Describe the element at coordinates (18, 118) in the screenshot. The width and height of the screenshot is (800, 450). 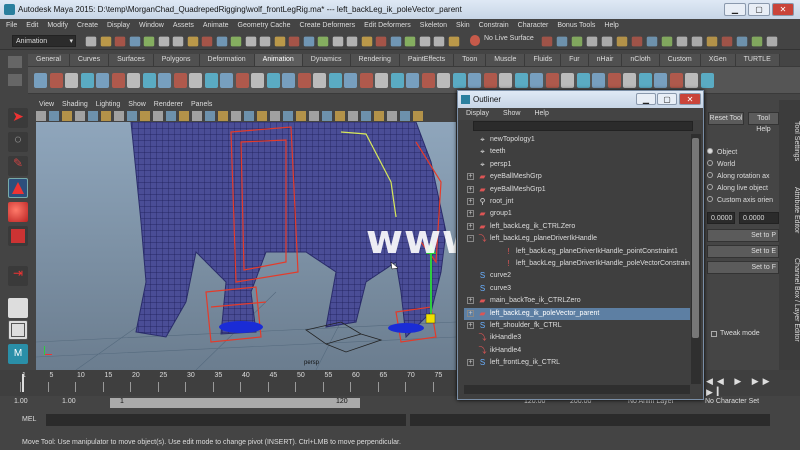
I see `select-tool-icon: ➤` at that location.